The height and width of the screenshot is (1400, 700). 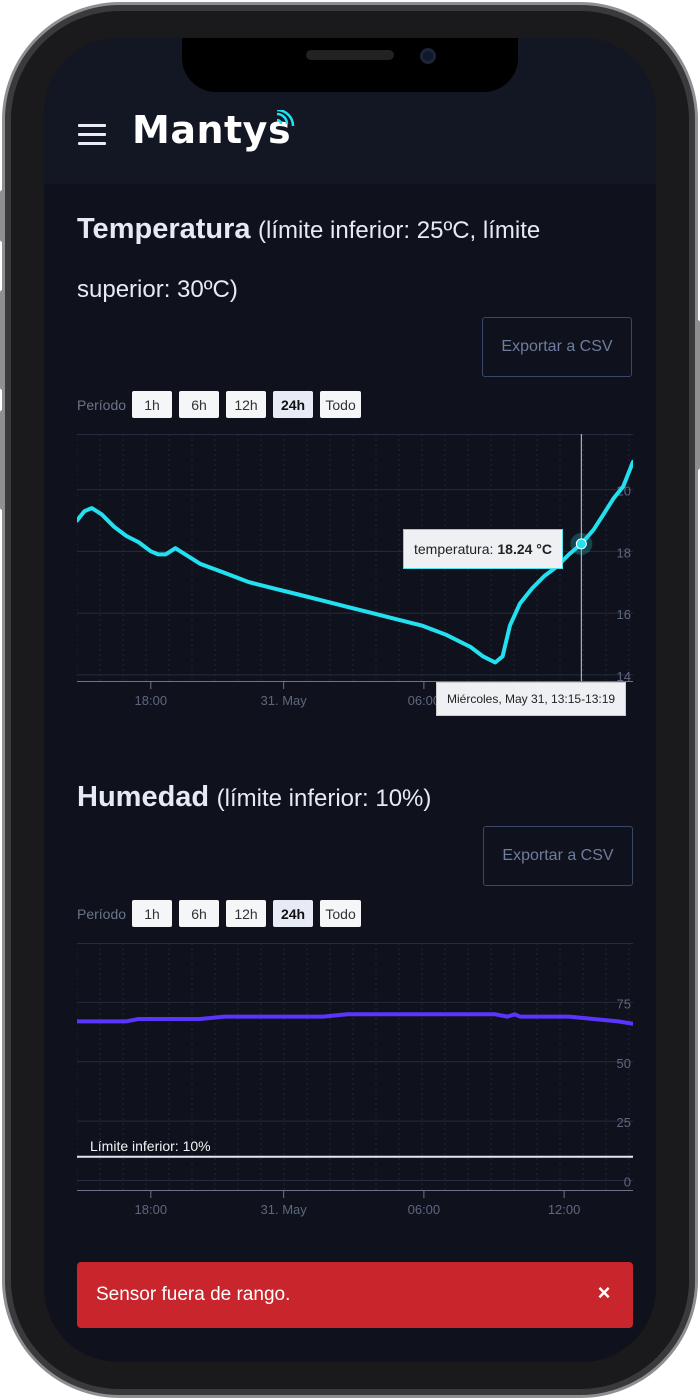 What do you see at coordinates (350, 65) in the screenshot?
I see `phone-notch` at bounding box center [350, 65].